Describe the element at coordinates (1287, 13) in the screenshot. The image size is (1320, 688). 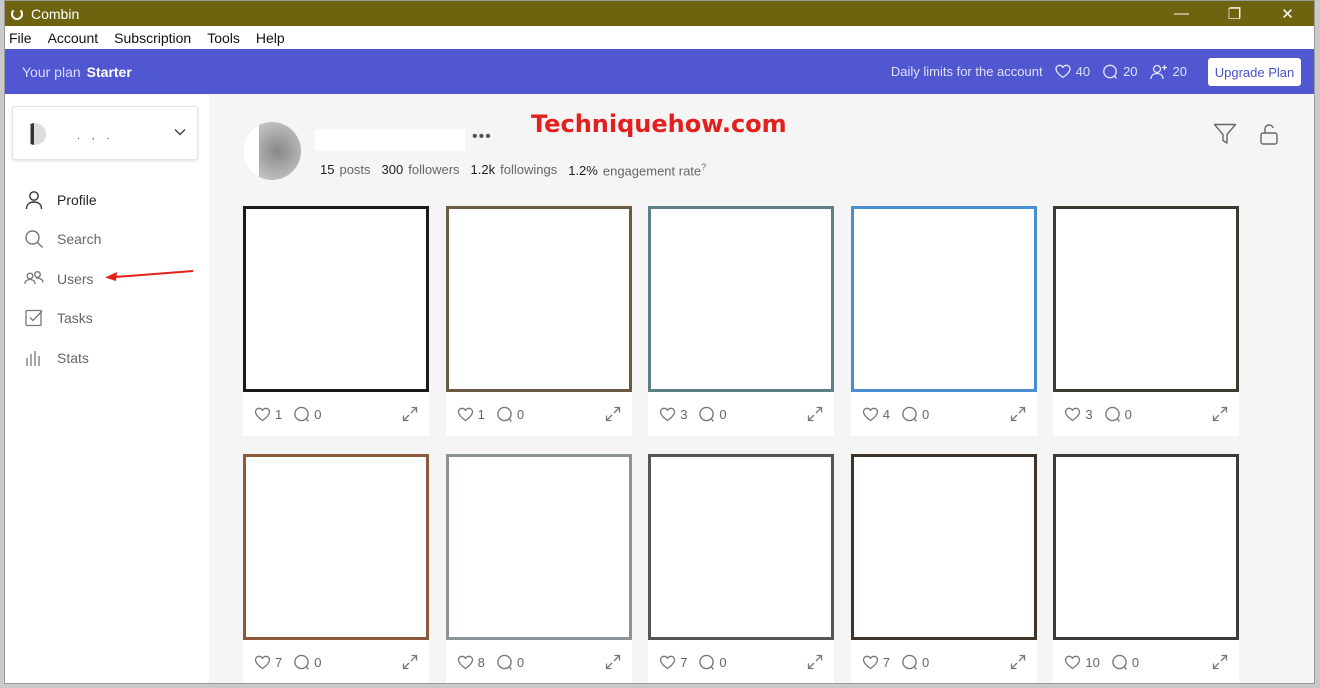
I see `close-button: ✕` at that location.